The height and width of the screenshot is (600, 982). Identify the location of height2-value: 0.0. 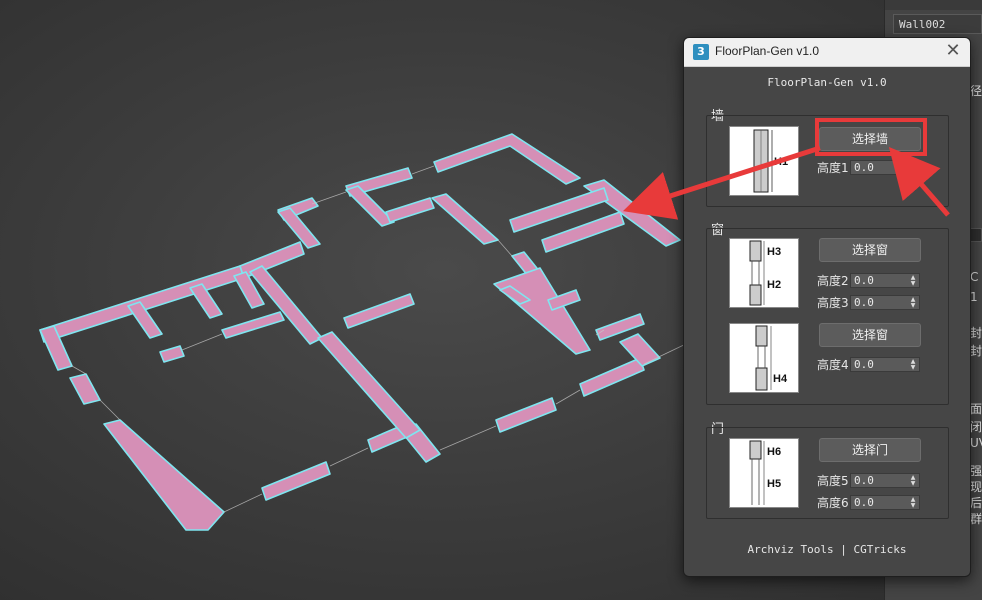
(864, 280).